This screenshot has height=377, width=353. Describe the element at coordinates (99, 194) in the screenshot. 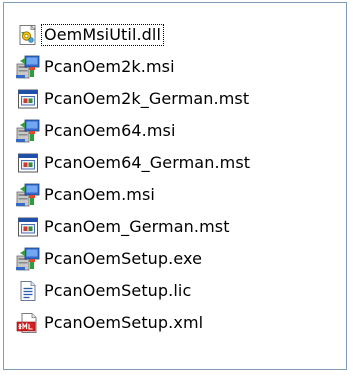

I see `file-name: PcanOem.msi` at that location.